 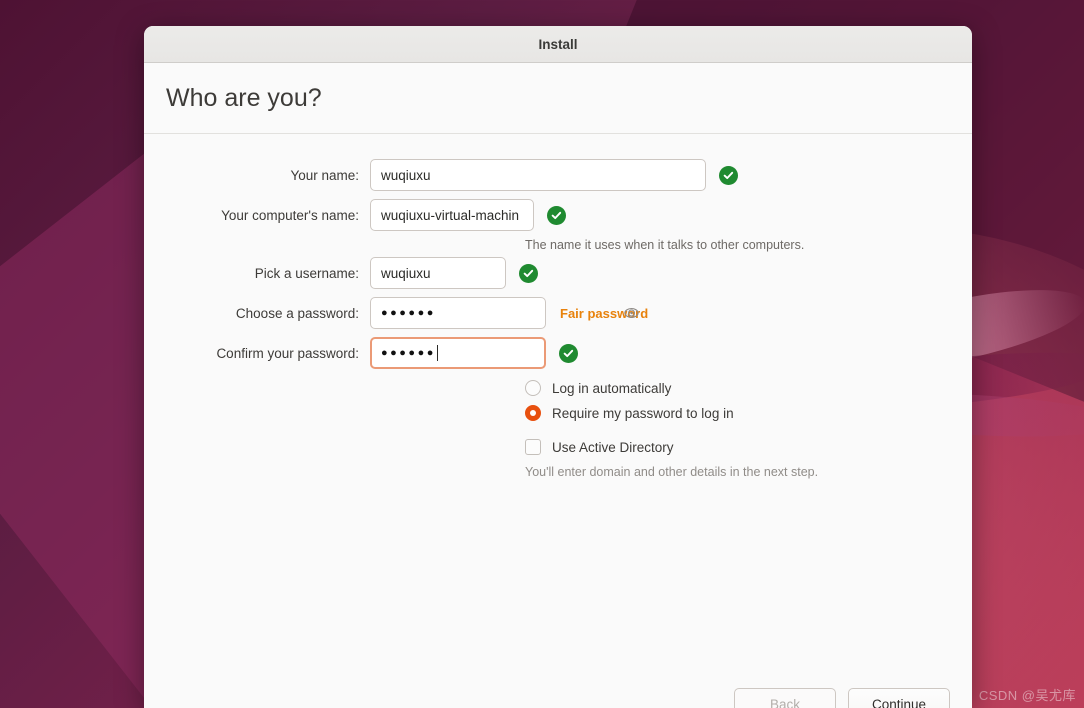 What do you see at coordinates (324, 175) in the screenshot?
I see `label-your-name: Your name:` at bounding box center [324, 175].